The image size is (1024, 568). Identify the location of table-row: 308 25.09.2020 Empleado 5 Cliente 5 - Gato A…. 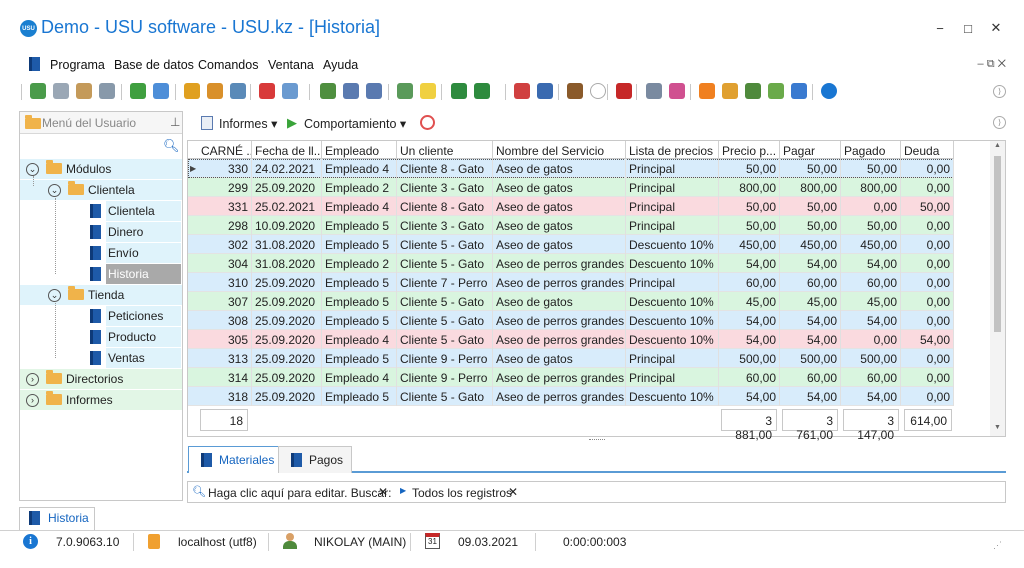
(571, 320).